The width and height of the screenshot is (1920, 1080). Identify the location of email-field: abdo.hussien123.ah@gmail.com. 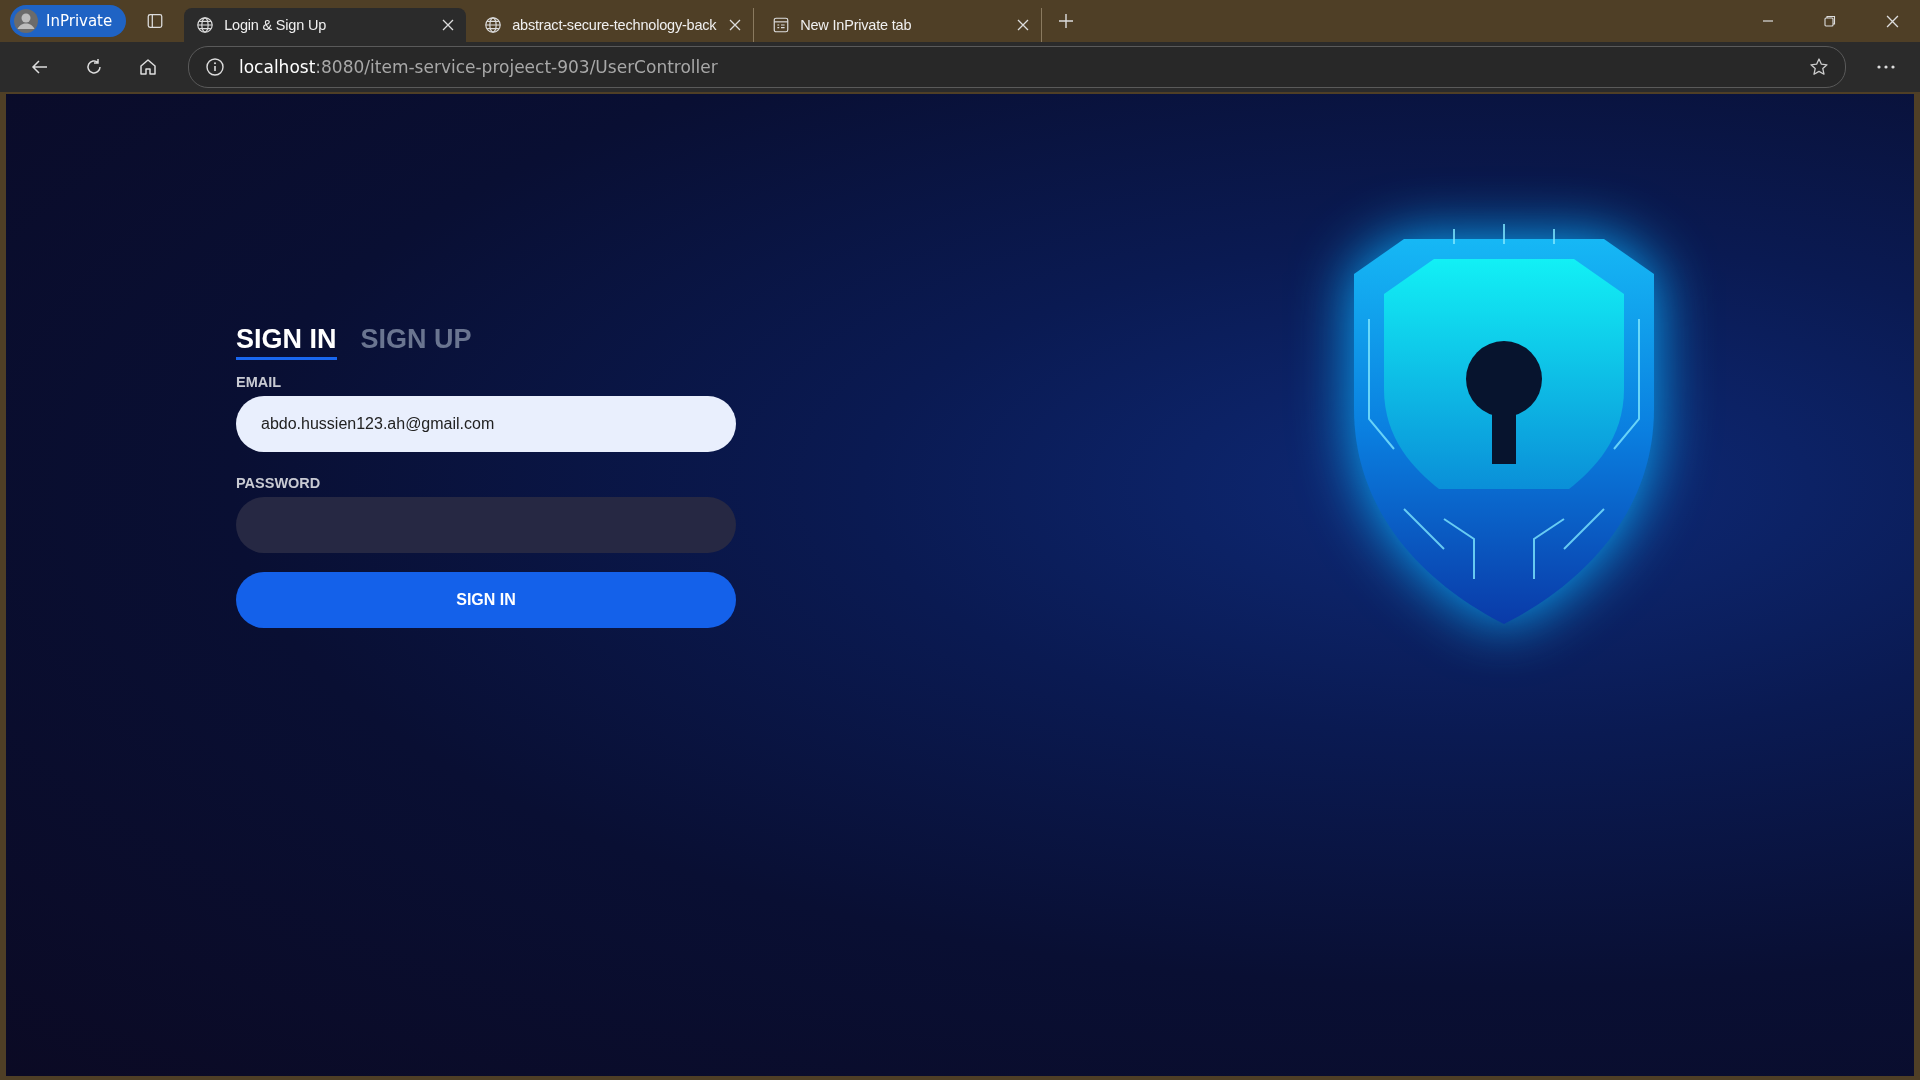
(486, 424).